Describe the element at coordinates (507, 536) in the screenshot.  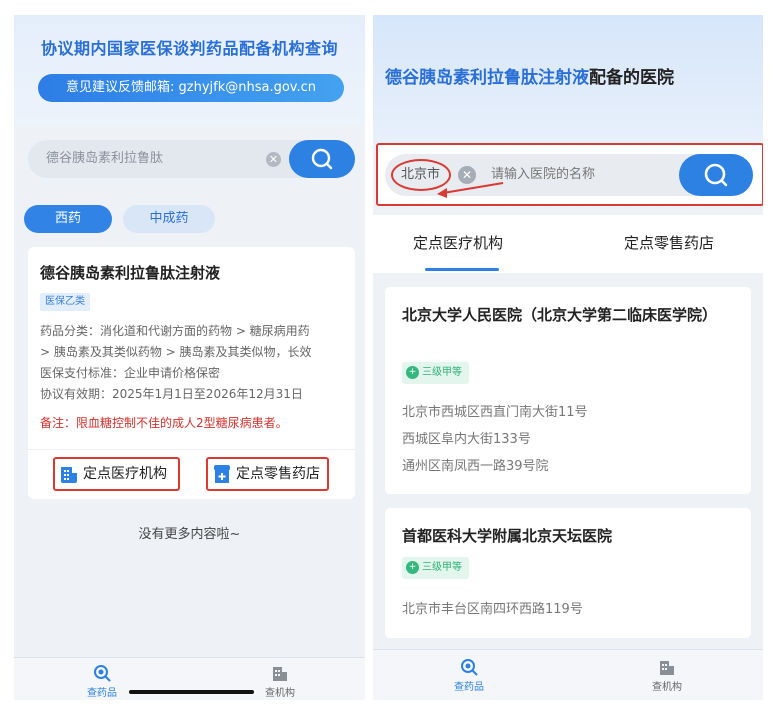
I see `hospital-name: 首都医科大学附属北京天坛医院` at that location.